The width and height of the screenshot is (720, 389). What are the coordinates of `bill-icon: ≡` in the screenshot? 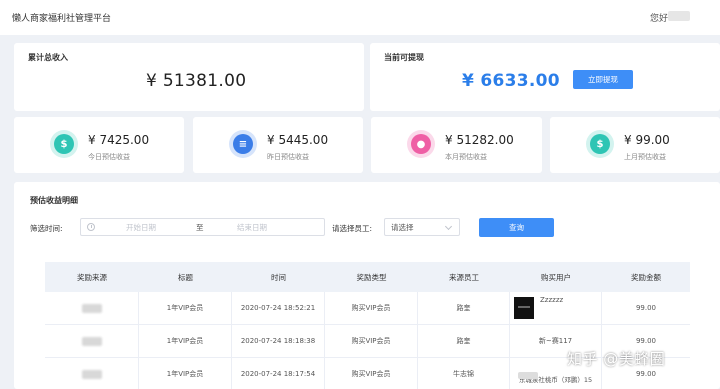 It's located at (243, 144).